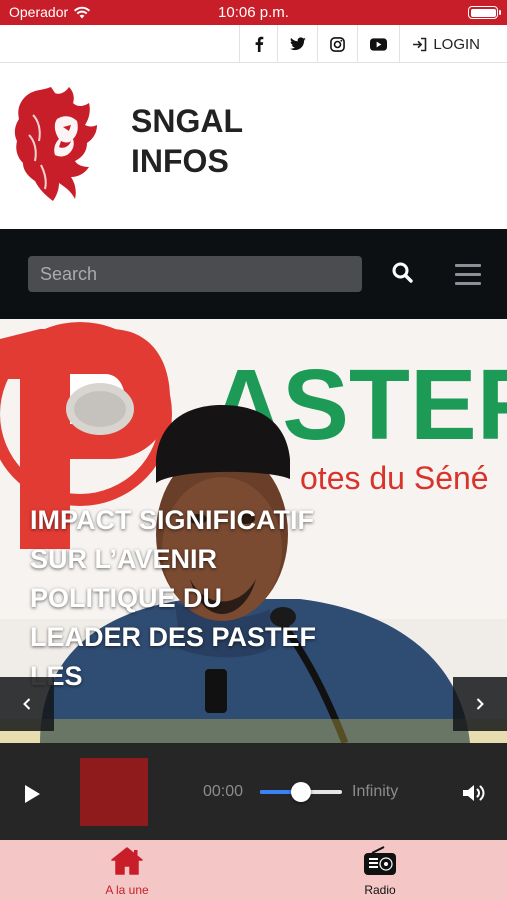 The width and height of the screenshot is (507, 900). Describe the element at coordinates (223, 791) in the screenshot. I see `current-time: 00:00` at that location.